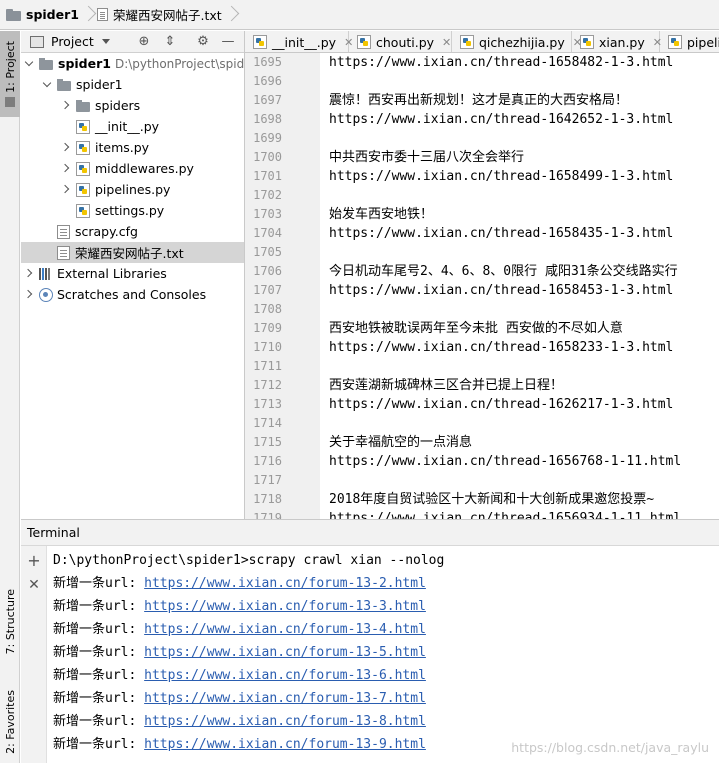 The width and height of the screenshot is (719, 763). What do you see at coordinates (159, 15) in the screenshot?
I see `breadcrumb-file: 荣耀西安网帖子.txt` at bounding box center [159, 15].